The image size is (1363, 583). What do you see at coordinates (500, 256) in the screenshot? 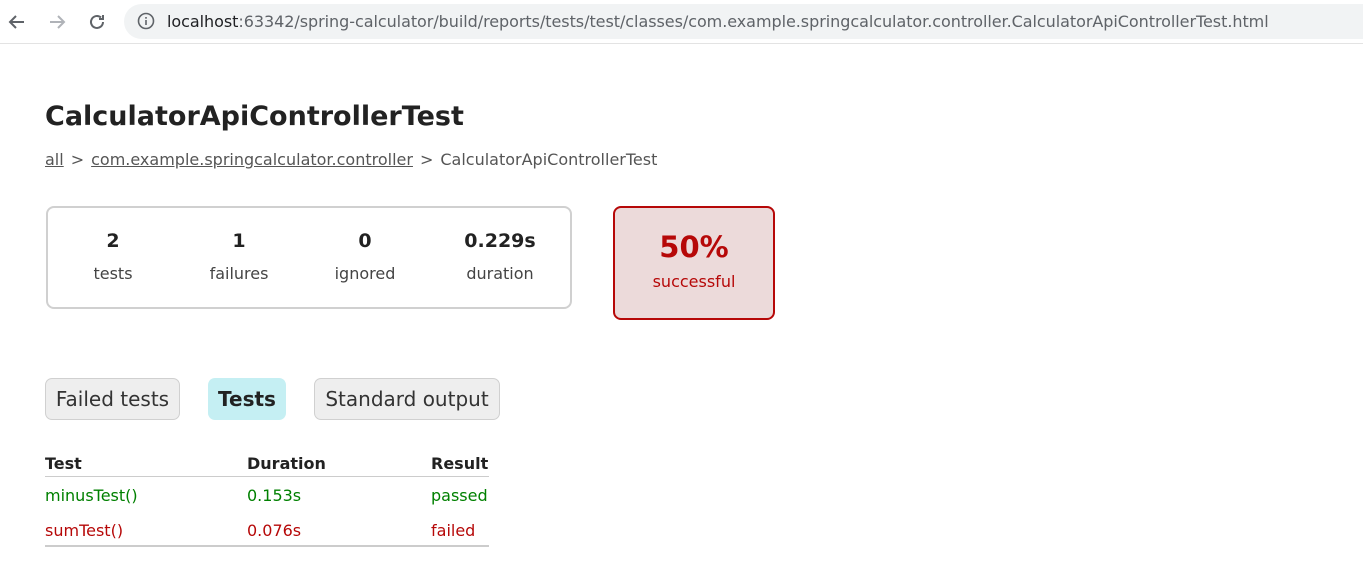
I see `stat-duration: 0.229s duration` at bounding box center [500, 256].